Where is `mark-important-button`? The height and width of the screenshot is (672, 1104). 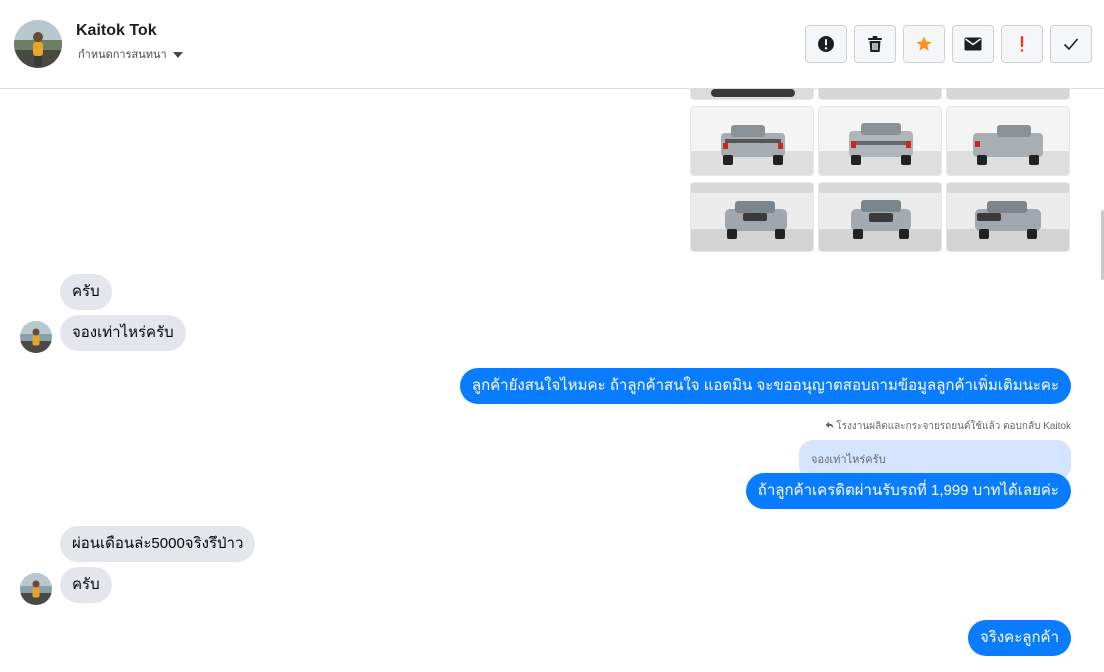
mark-important-button is located at coordinates (1022, 44).